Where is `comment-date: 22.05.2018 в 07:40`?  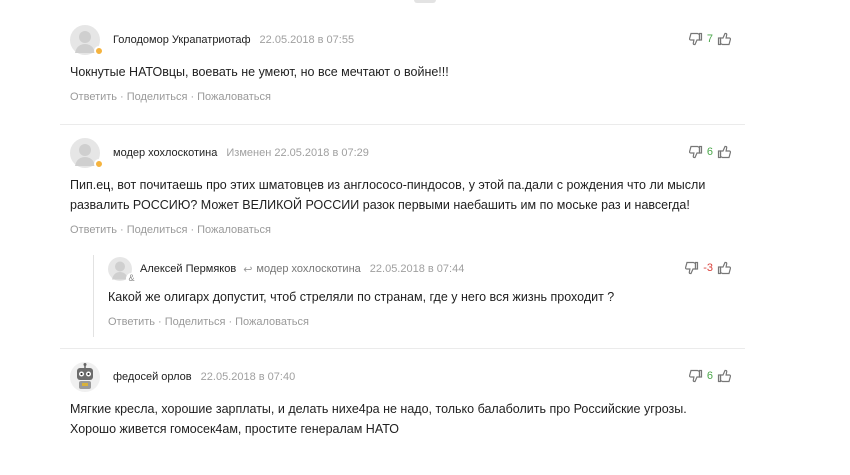
comment-date: 22.05.2018 в 07:40 is located at coordinates (248, 377).